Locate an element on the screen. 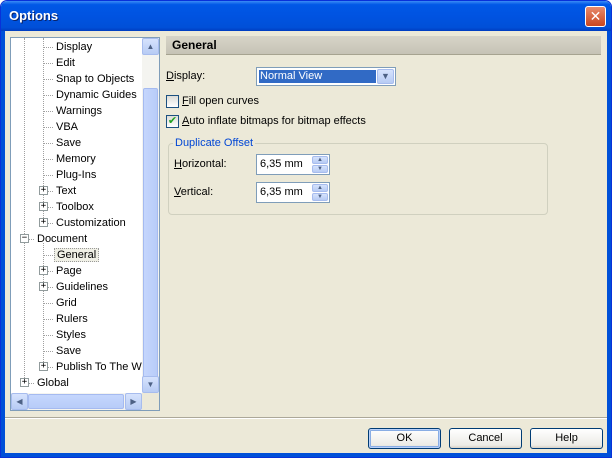  horizontal-stepper: 6,35 mm ▲ ▼ is located at coordinates (293, 164).